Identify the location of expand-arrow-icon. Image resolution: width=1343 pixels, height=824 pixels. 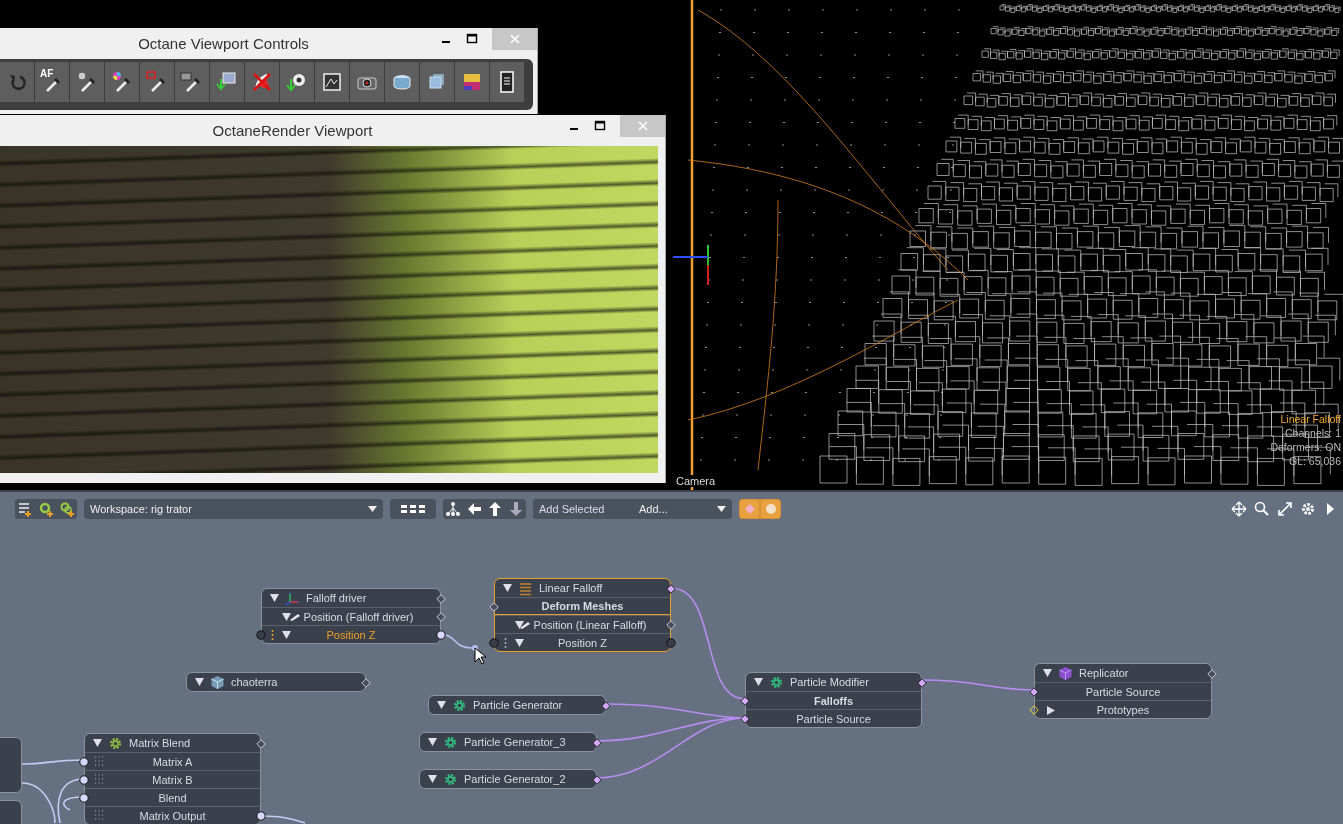
(1051, 710).